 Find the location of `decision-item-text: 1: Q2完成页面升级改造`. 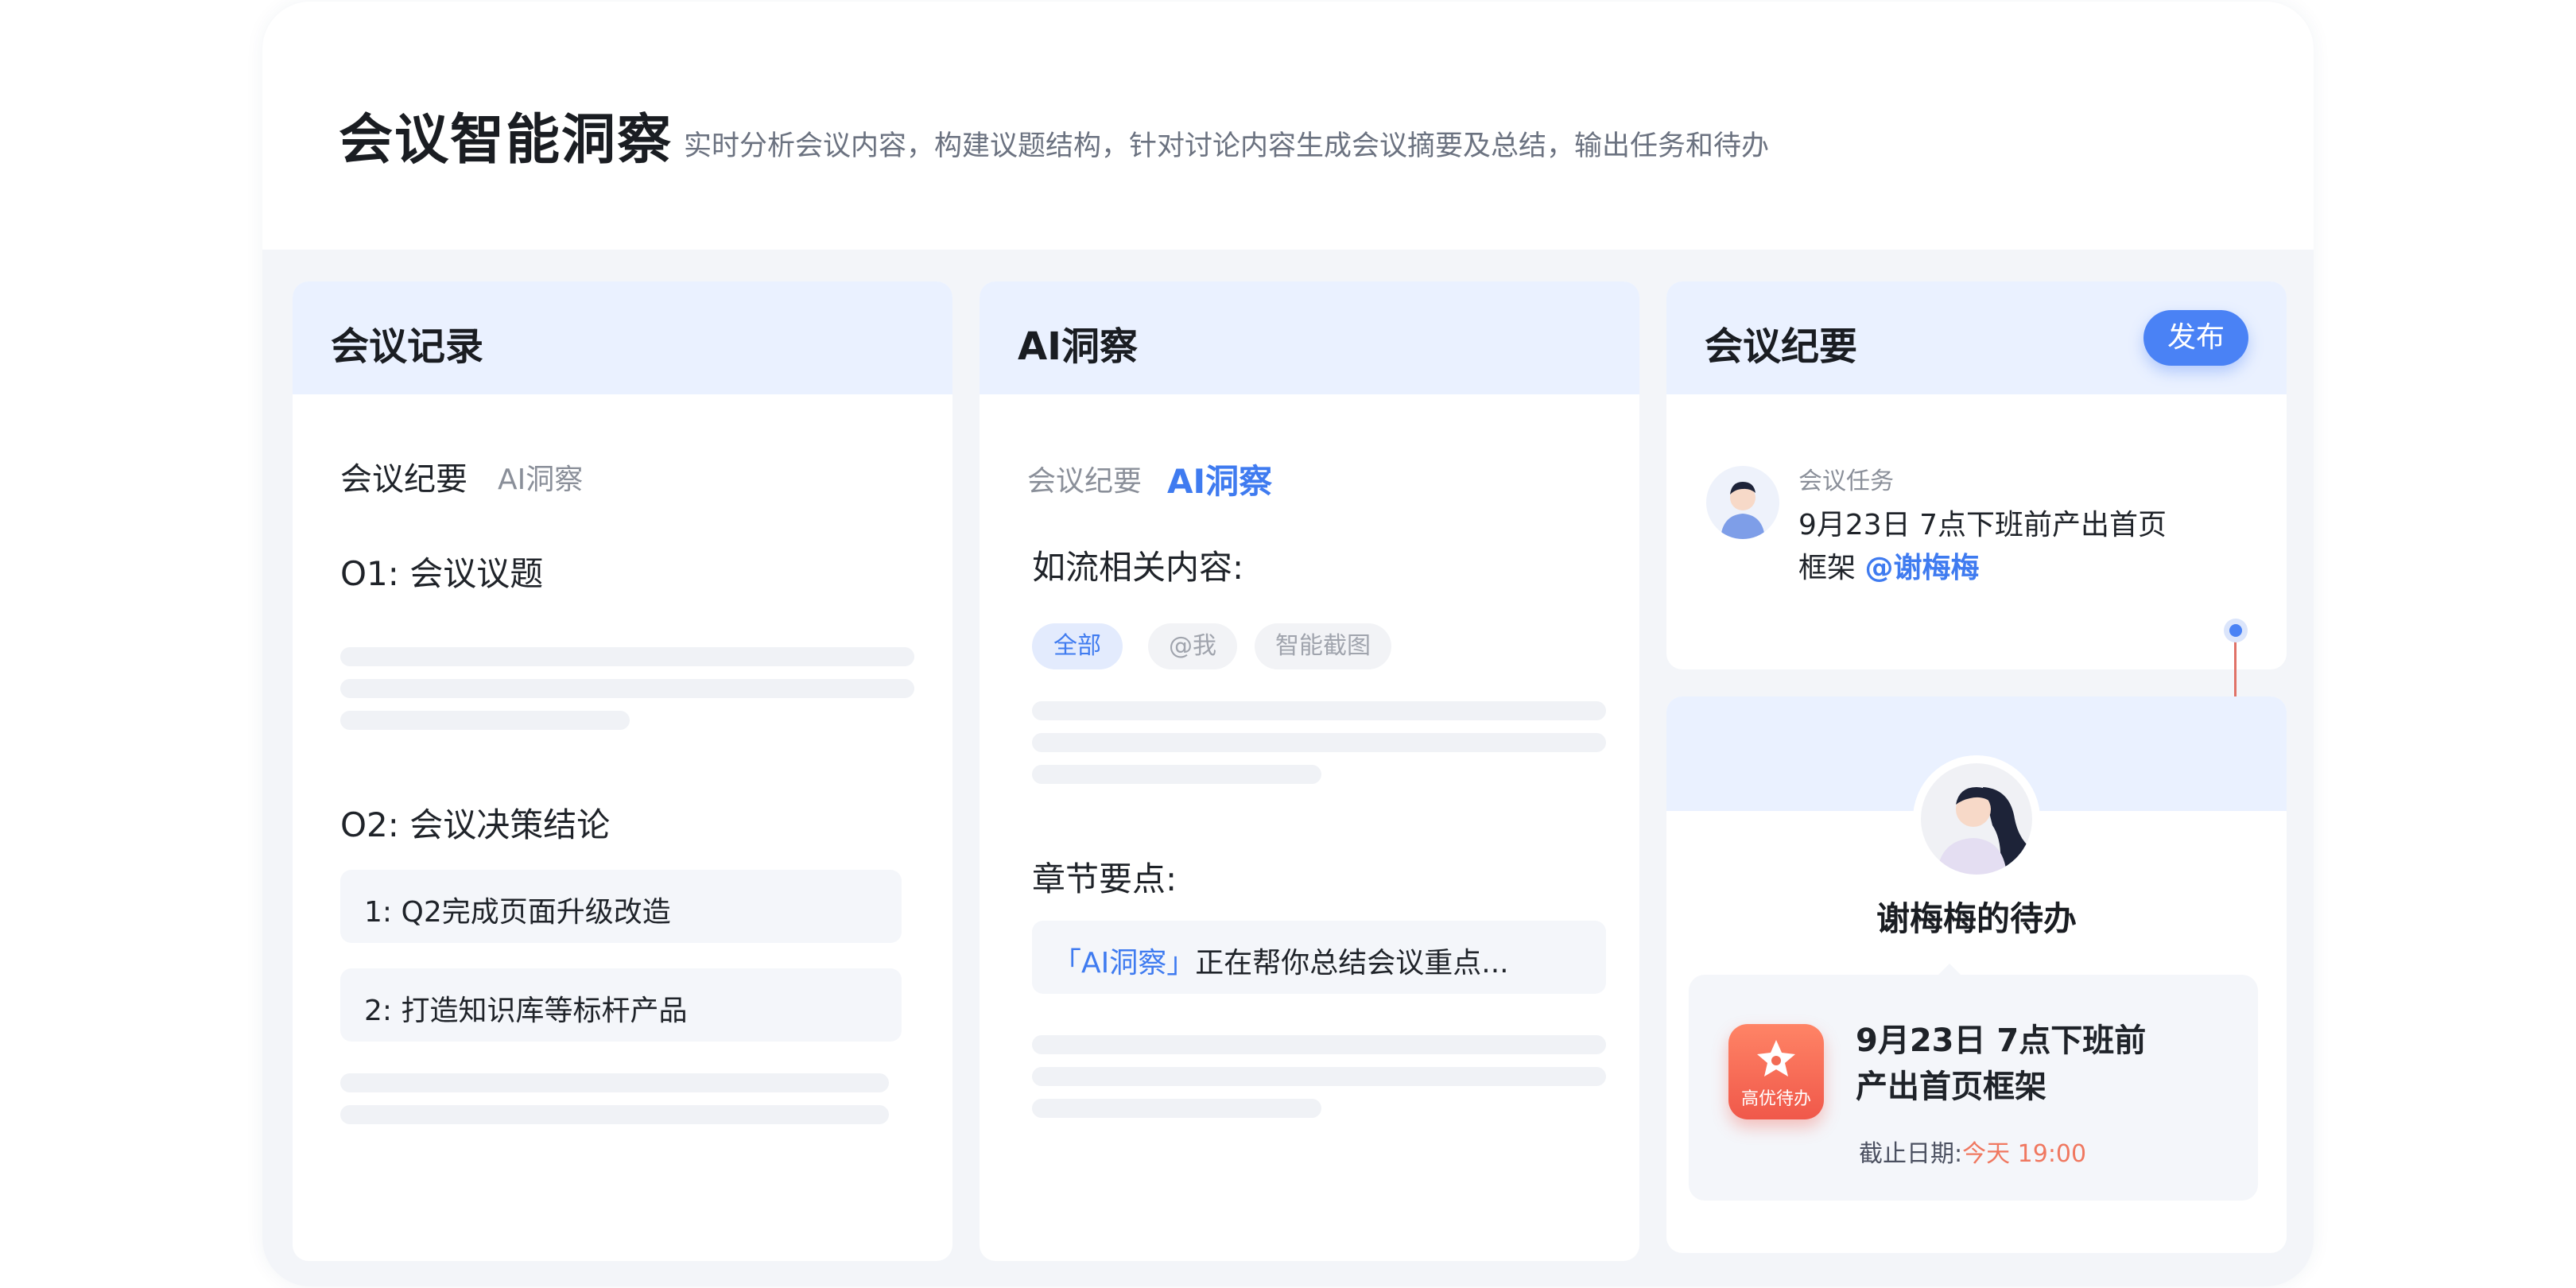

decision-item-text: 1: Q2完成页面升级改造 is located at coordinates (518, 913).